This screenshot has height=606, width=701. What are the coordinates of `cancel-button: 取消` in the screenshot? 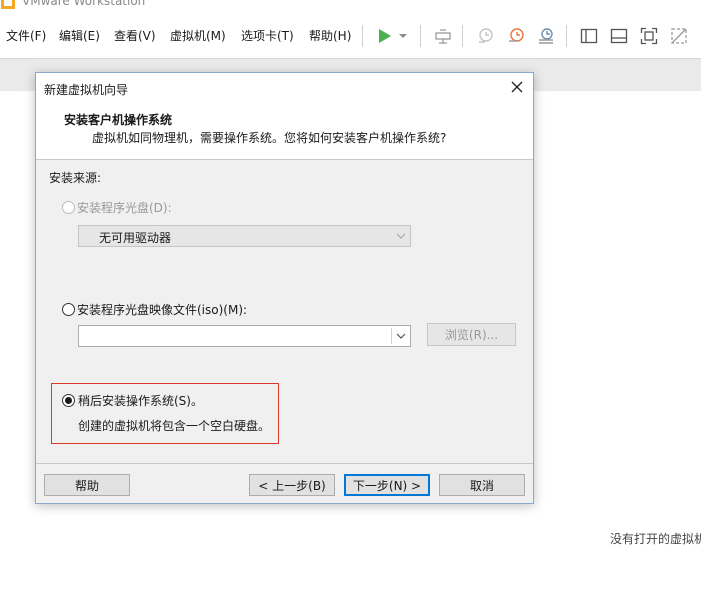 It's located at (482, 485).